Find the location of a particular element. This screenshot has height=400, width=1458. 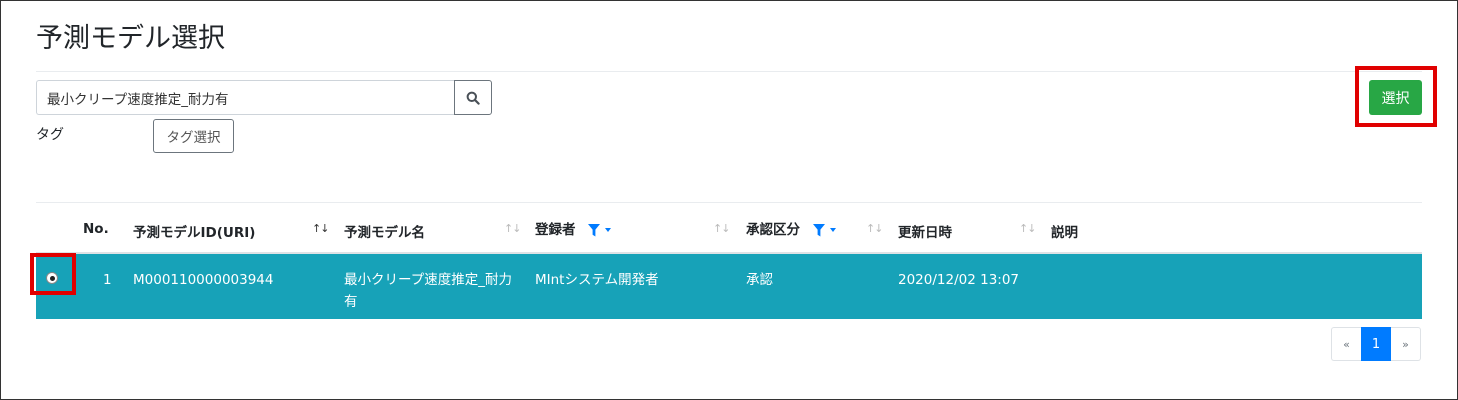

search-button is located at coordinates (473, 97).